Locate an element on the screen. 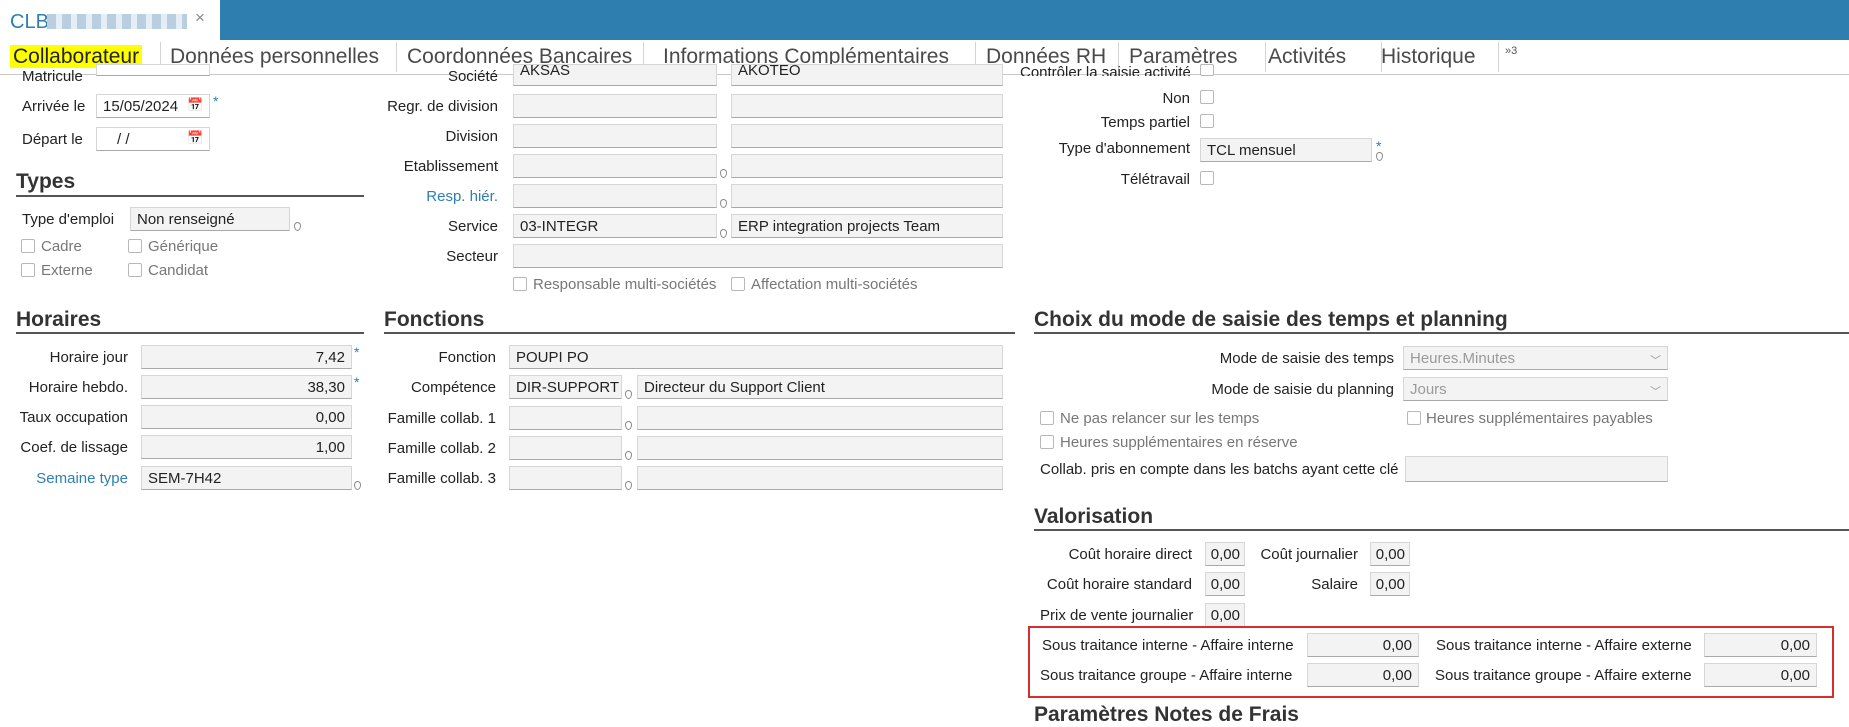 The width and height of the screenshot is (1849, 727). famille-collab-2-label: Famille collab. 2 is located at coordinates (441, 448).